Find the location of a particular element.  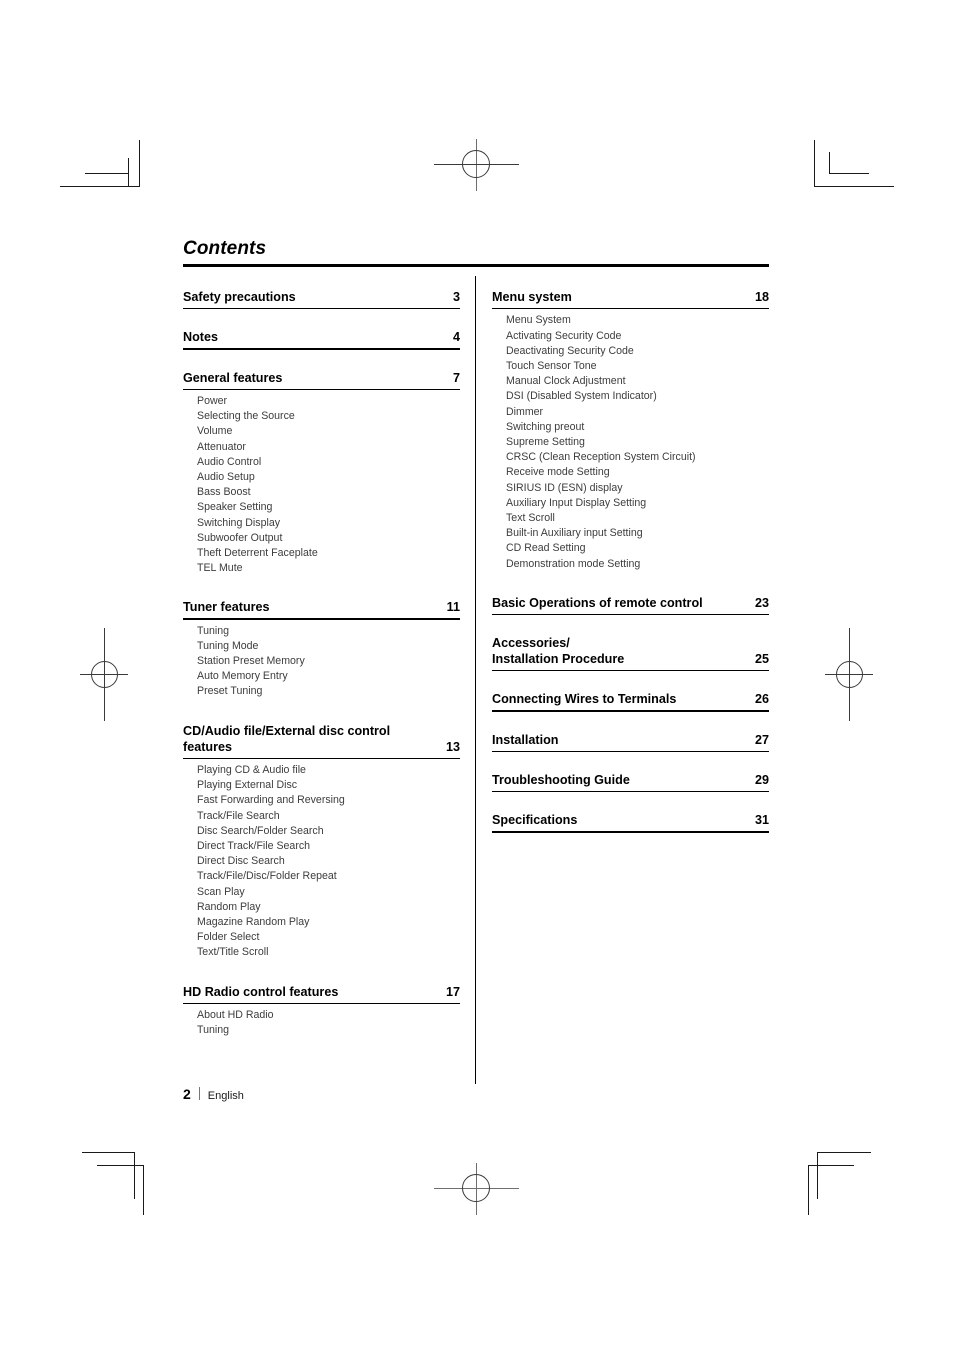

toc-subitem: Menu System is located at coordinates (637, 320).